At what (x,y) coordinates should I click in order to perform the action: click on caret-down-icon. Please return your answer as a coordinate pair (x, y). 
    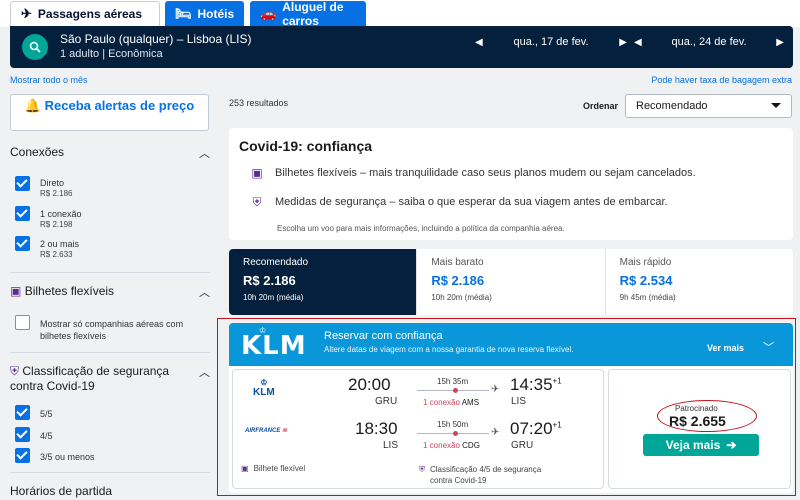
    Looking at the image, I should click on (776, 105).